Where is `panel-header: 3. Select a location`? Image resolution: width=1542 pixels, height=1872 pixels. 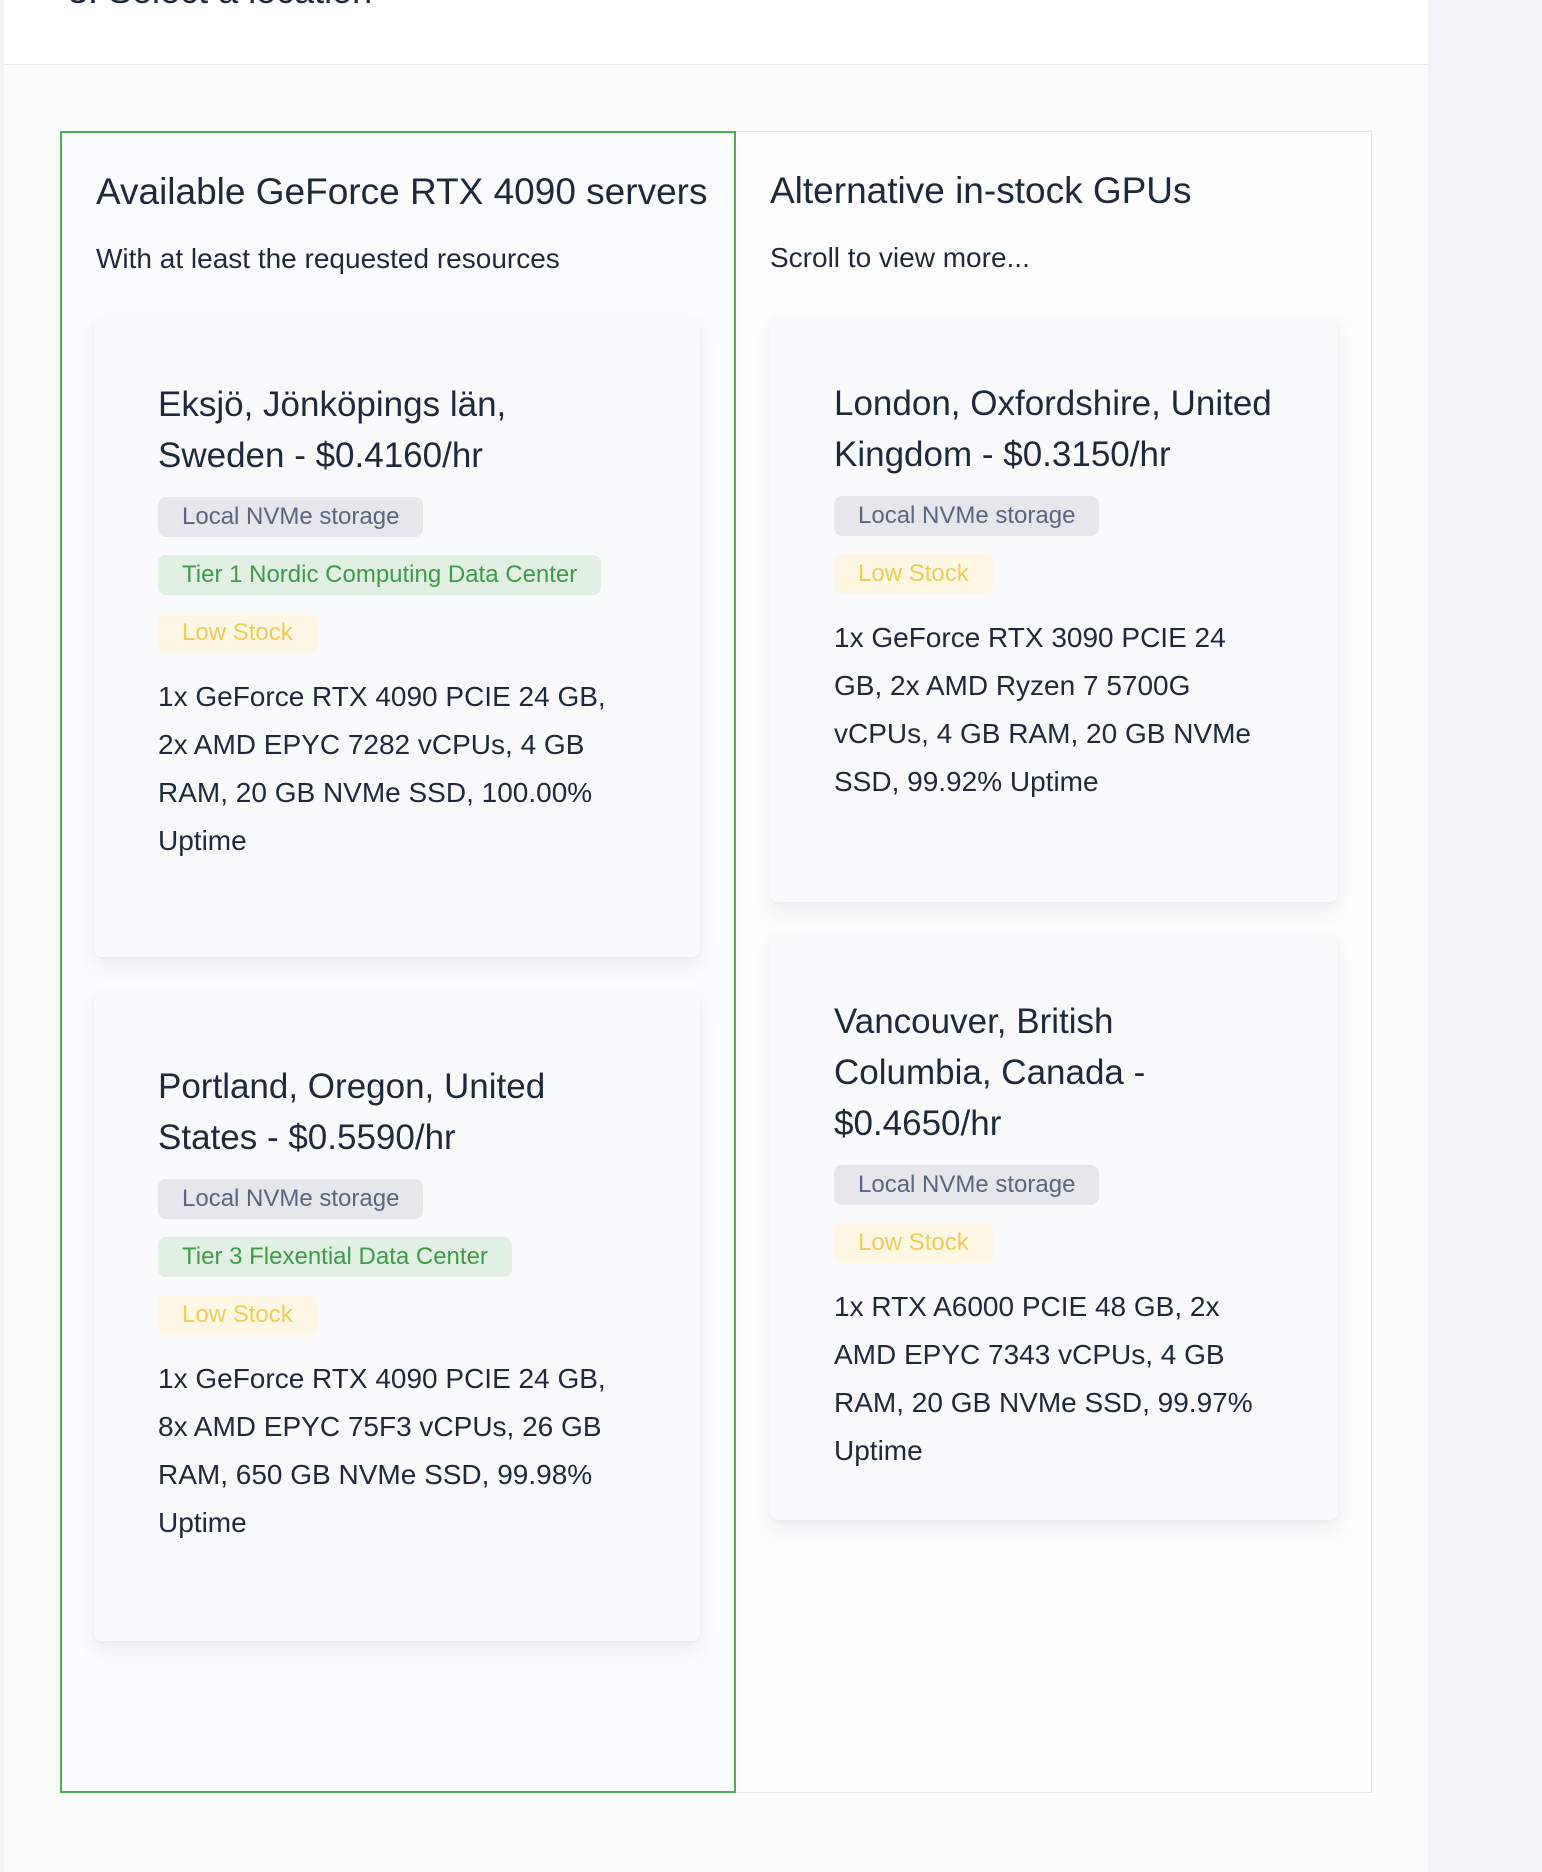
panel-header: 3. Select a location is located at coordinates (716, 32).